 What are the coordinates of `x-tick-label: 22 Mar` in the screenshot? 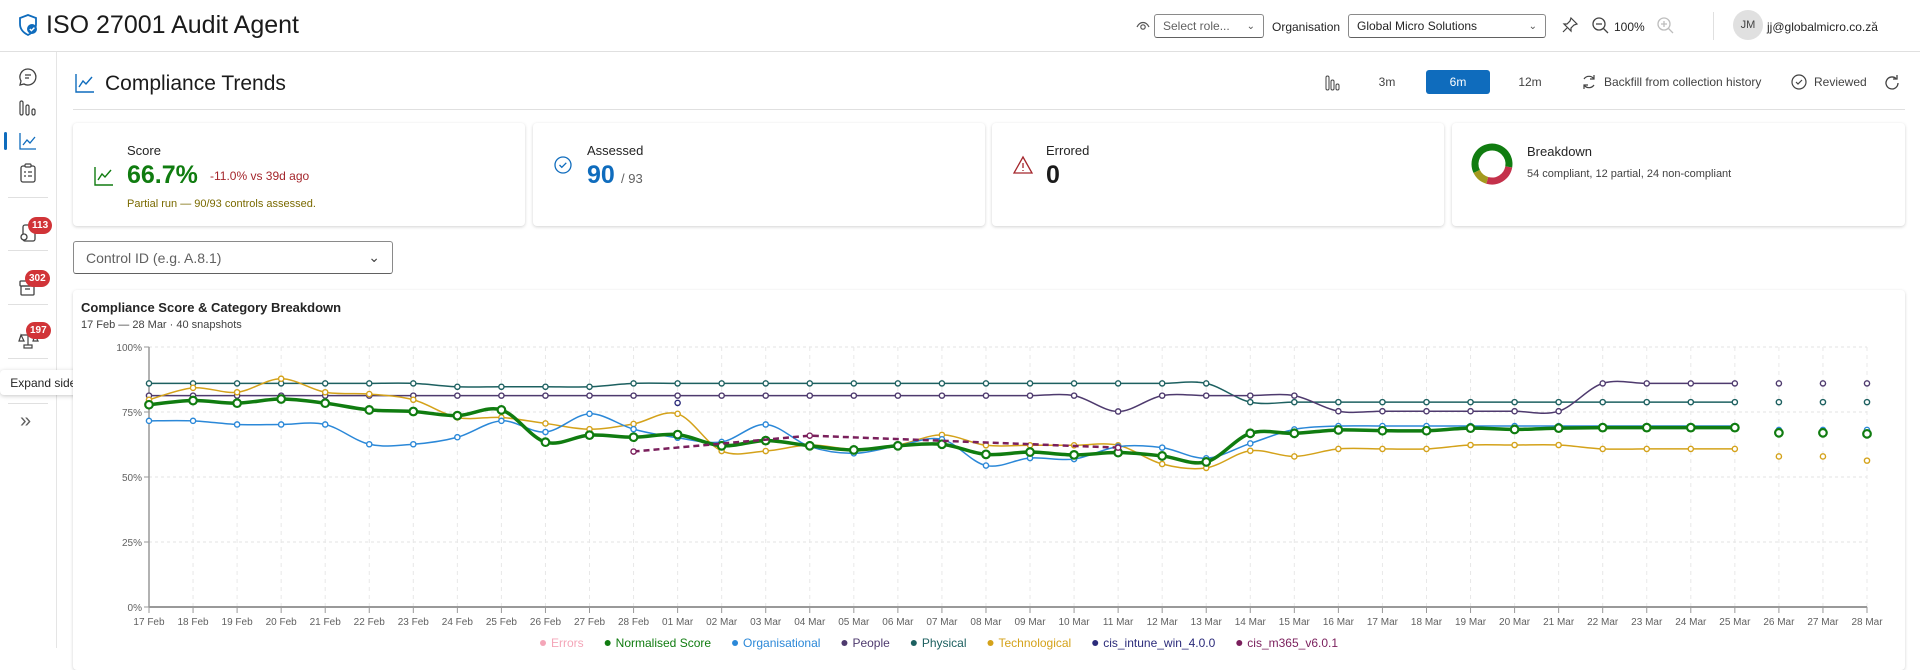 It's located at (1603, 622).